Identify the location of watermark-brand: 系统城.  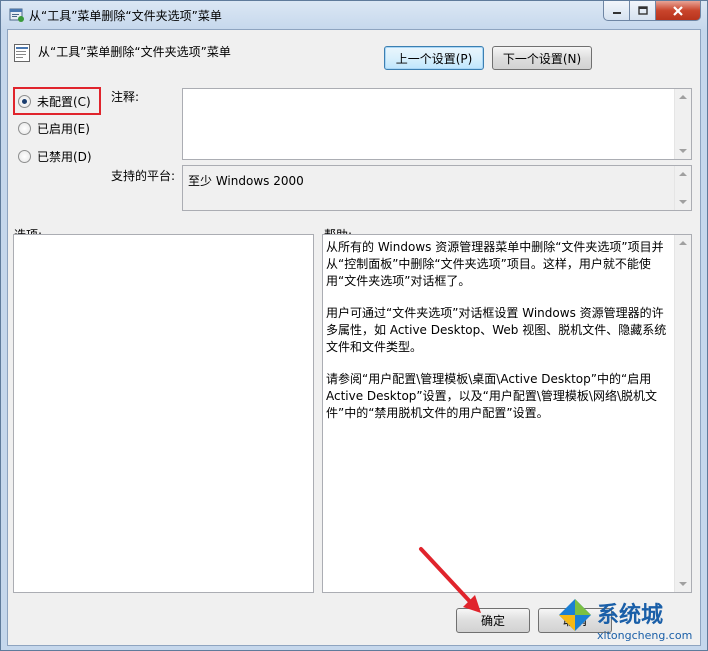
(630, 615).